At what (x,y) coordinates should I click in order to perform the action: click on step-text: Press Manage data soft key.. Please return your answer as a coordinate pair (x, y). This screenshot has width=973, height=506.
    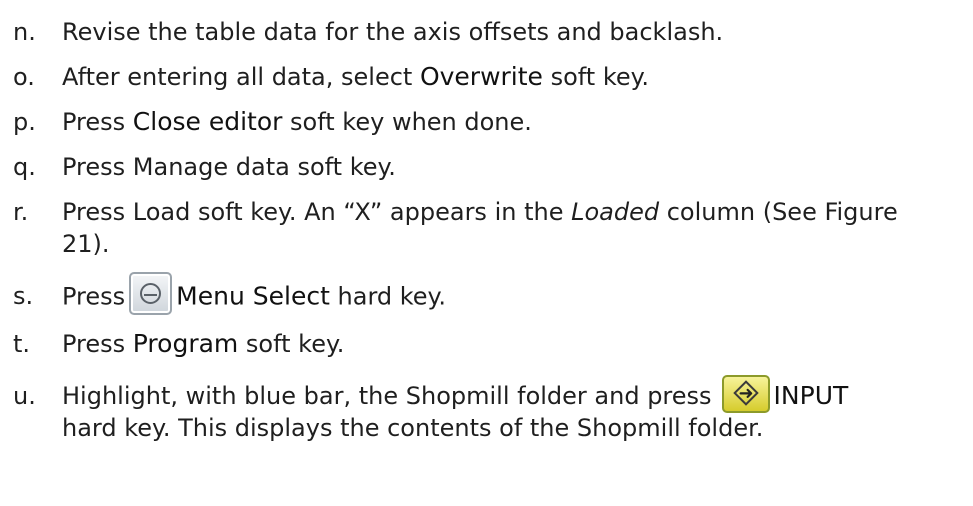
    Looking at the image, I should click on (229, 167).